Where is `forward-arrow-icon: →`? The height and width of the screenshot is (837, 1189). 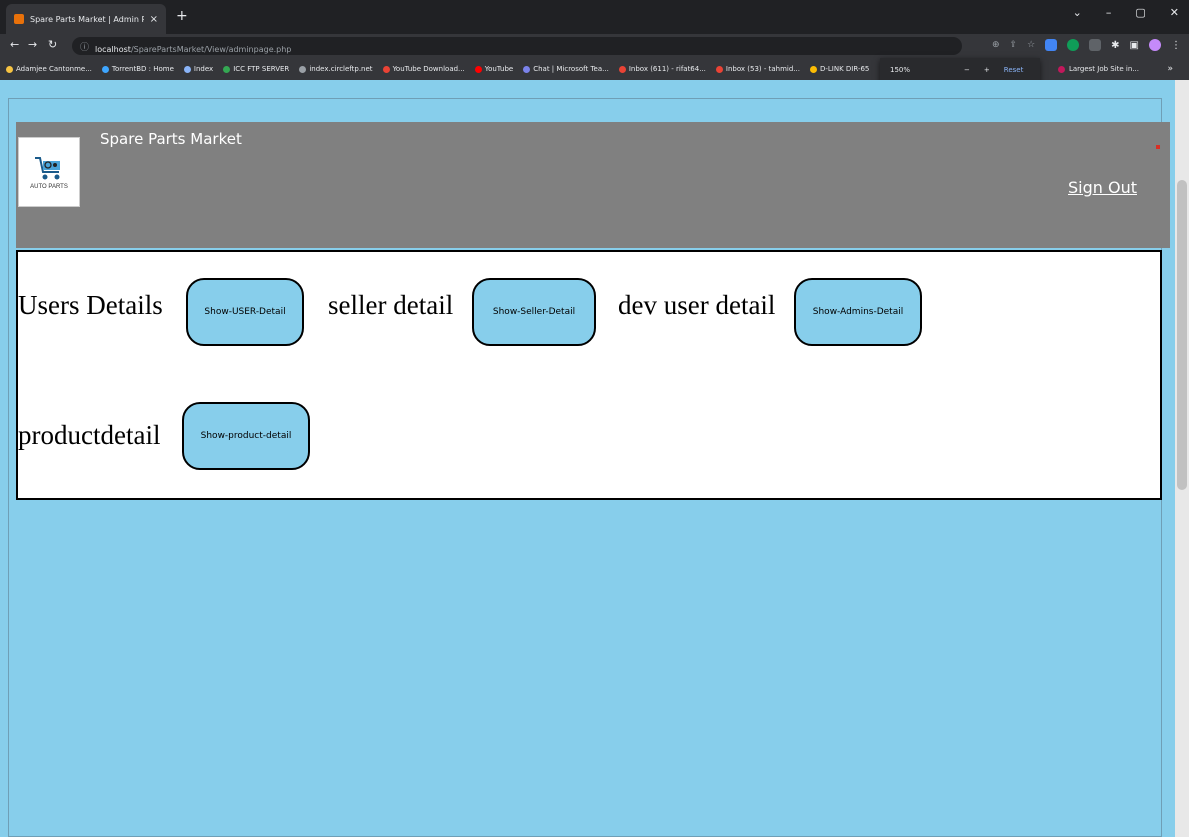
forward-arrow-icon: → is located at coordinates (32, 44).